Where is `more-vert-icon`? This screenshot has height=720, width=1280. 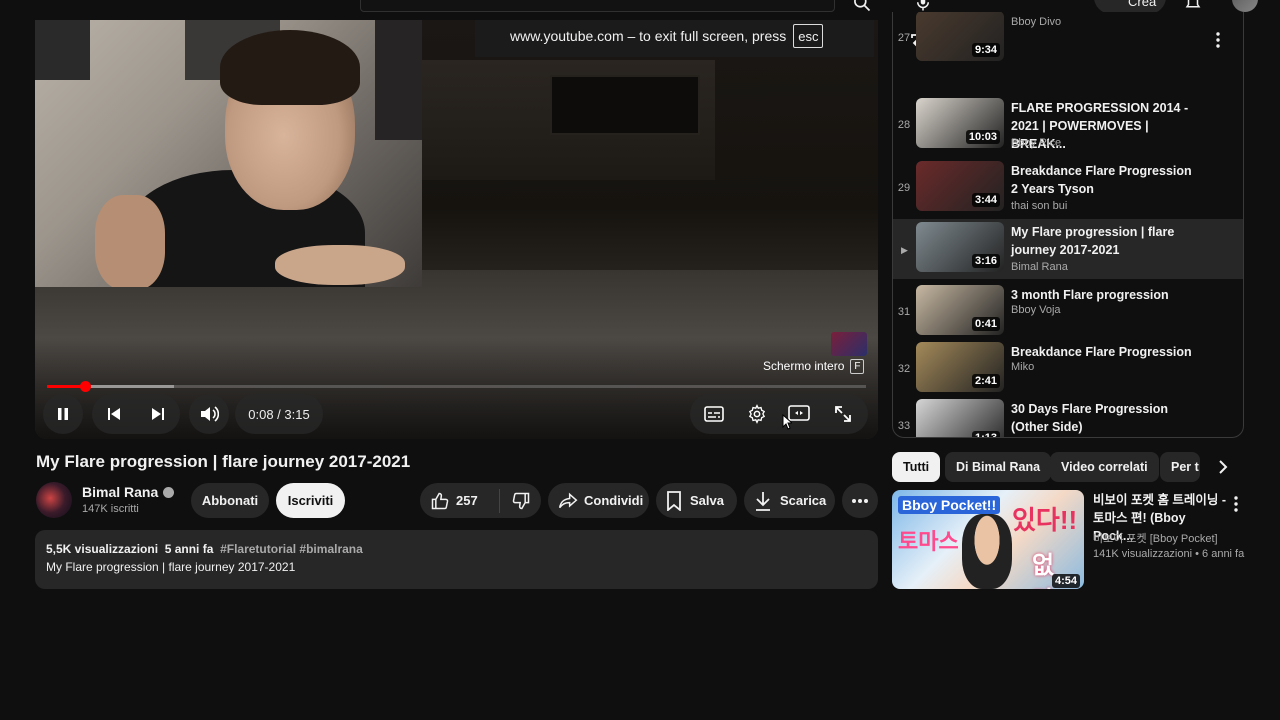
more-vert-icon is located at coordinates (1236, 504).